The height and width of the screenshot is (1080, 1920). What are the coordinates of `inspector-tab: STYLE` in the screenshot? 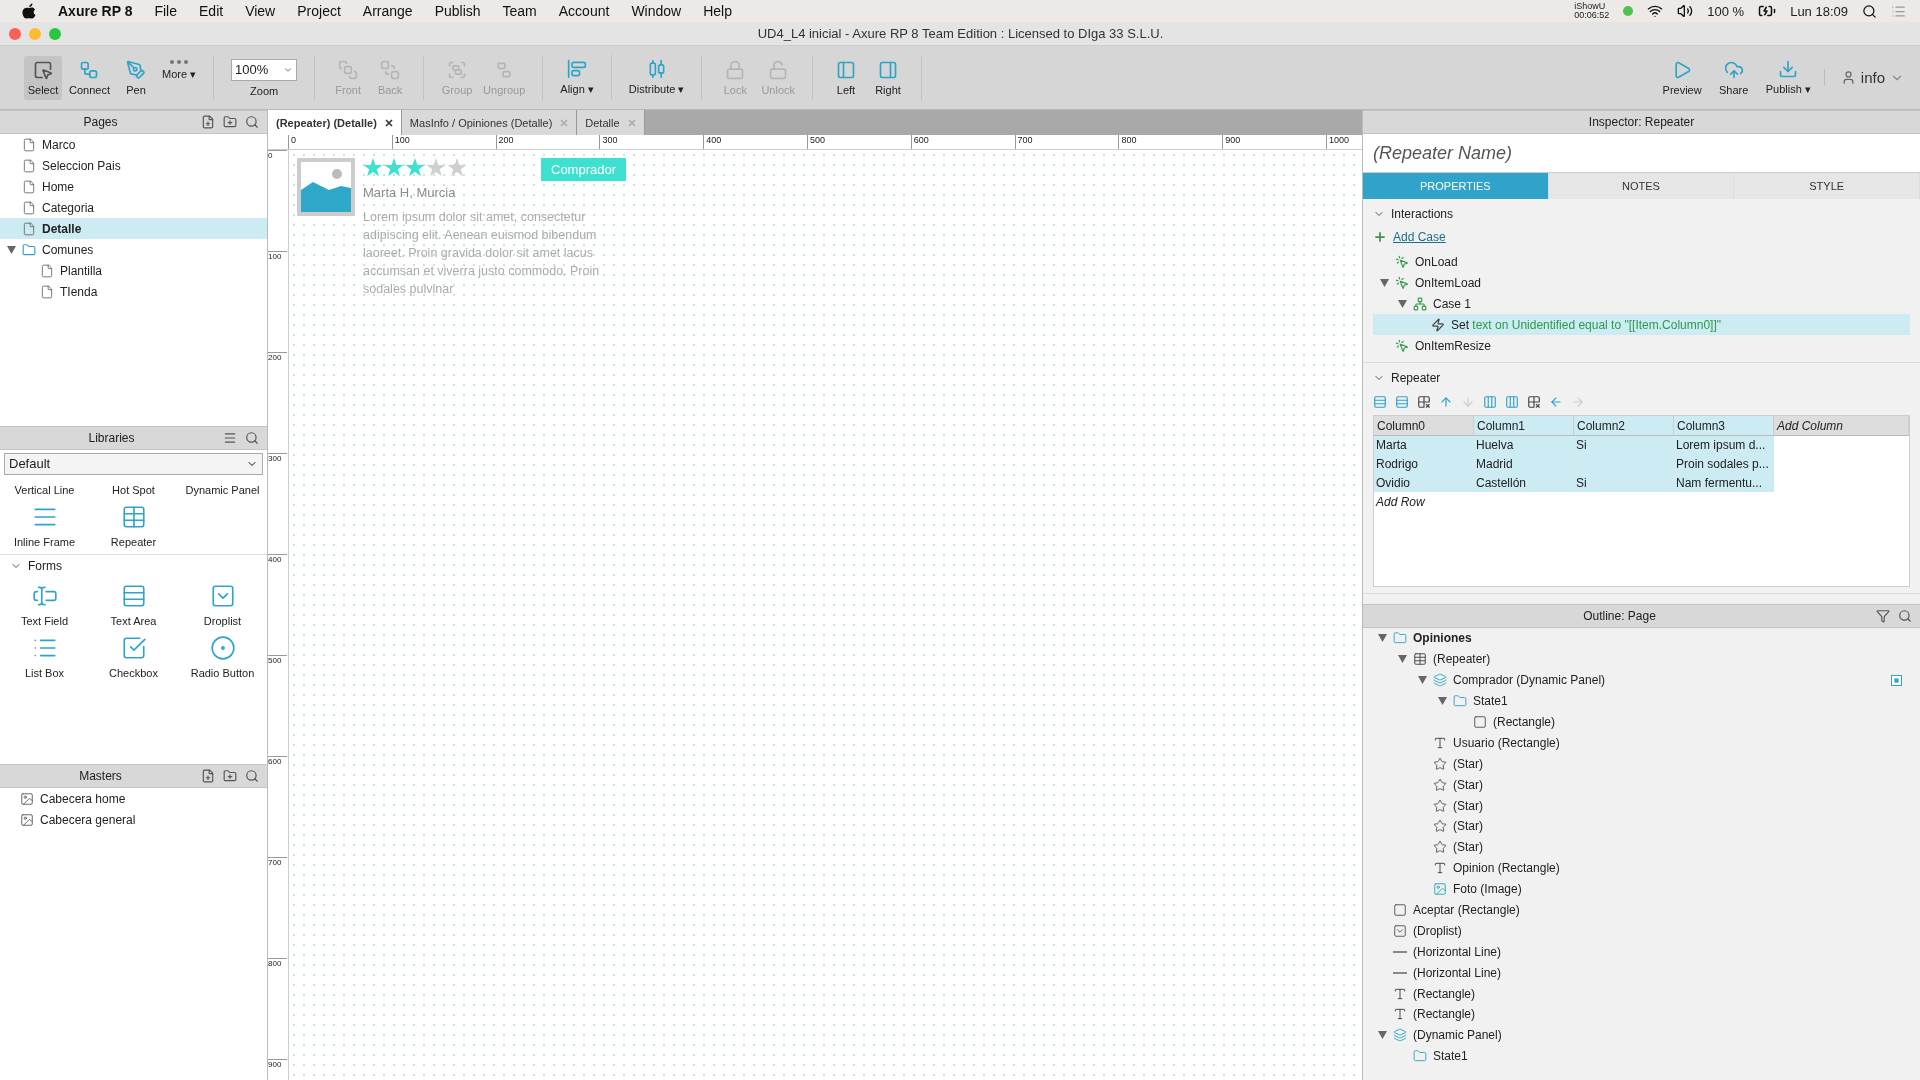 It's located at (1827, 186).